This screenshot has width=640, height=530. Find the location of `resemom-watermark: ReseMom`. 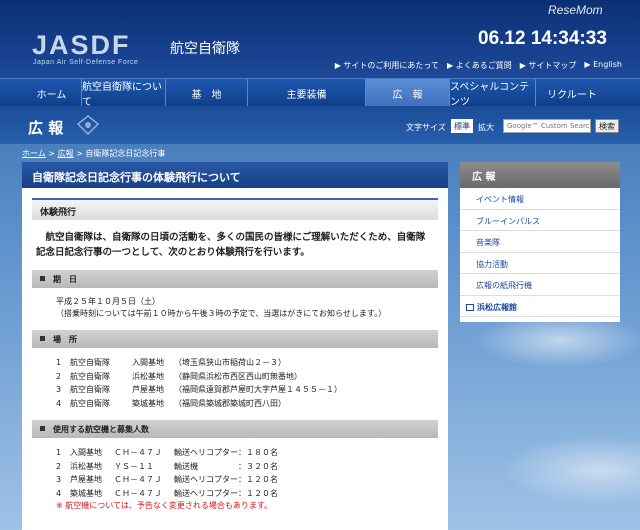

resemom-watermark: ReseMom is located at coordinates (575, 10).